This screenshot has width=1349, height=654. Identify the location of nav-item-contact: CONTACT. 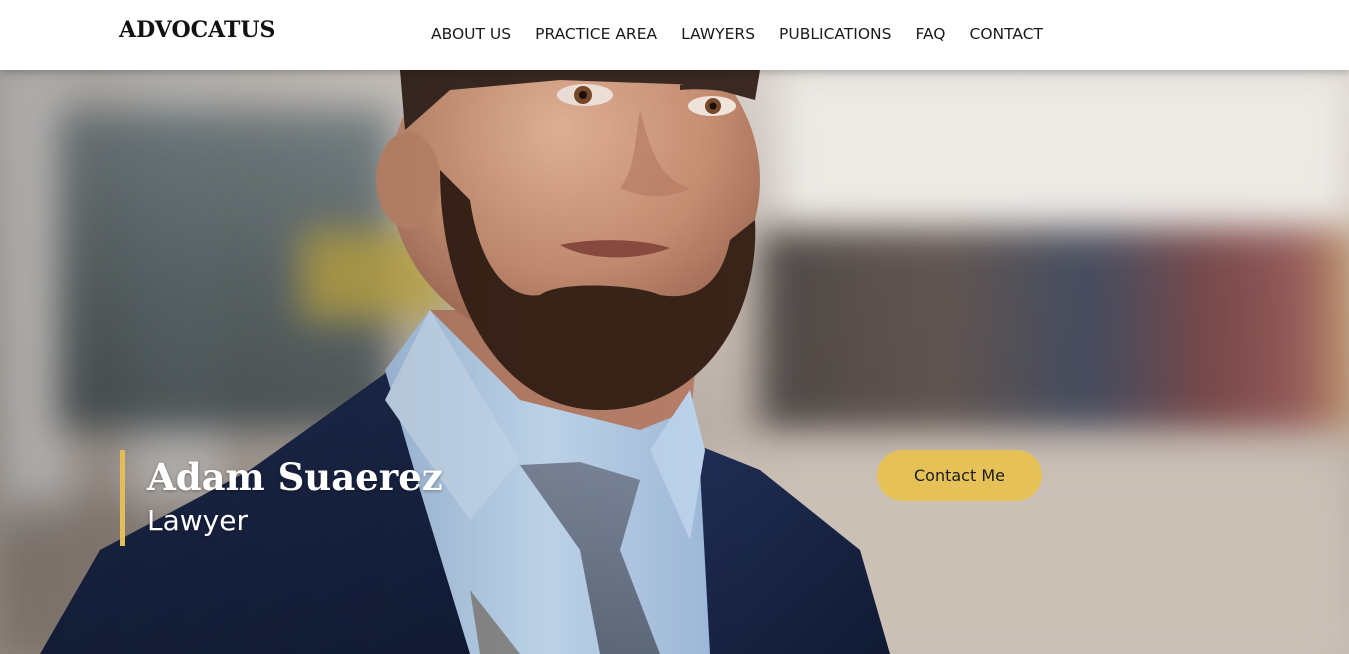
(1007, 34).